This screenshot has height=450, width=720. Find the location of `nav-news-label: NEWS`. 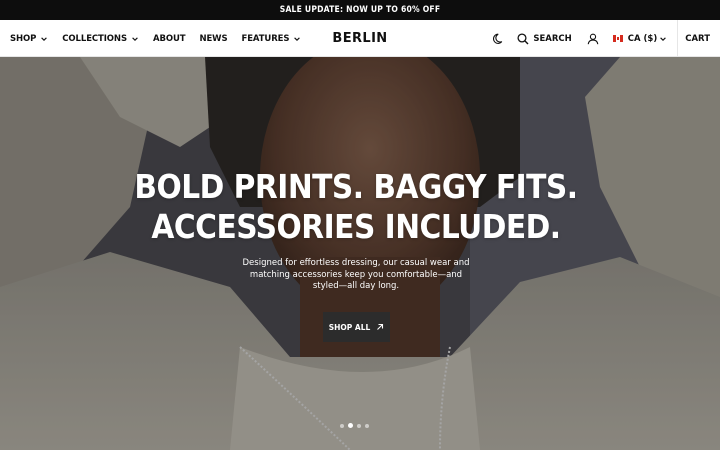

nav-news-label: NEWS is located at coordinates (213, 38).